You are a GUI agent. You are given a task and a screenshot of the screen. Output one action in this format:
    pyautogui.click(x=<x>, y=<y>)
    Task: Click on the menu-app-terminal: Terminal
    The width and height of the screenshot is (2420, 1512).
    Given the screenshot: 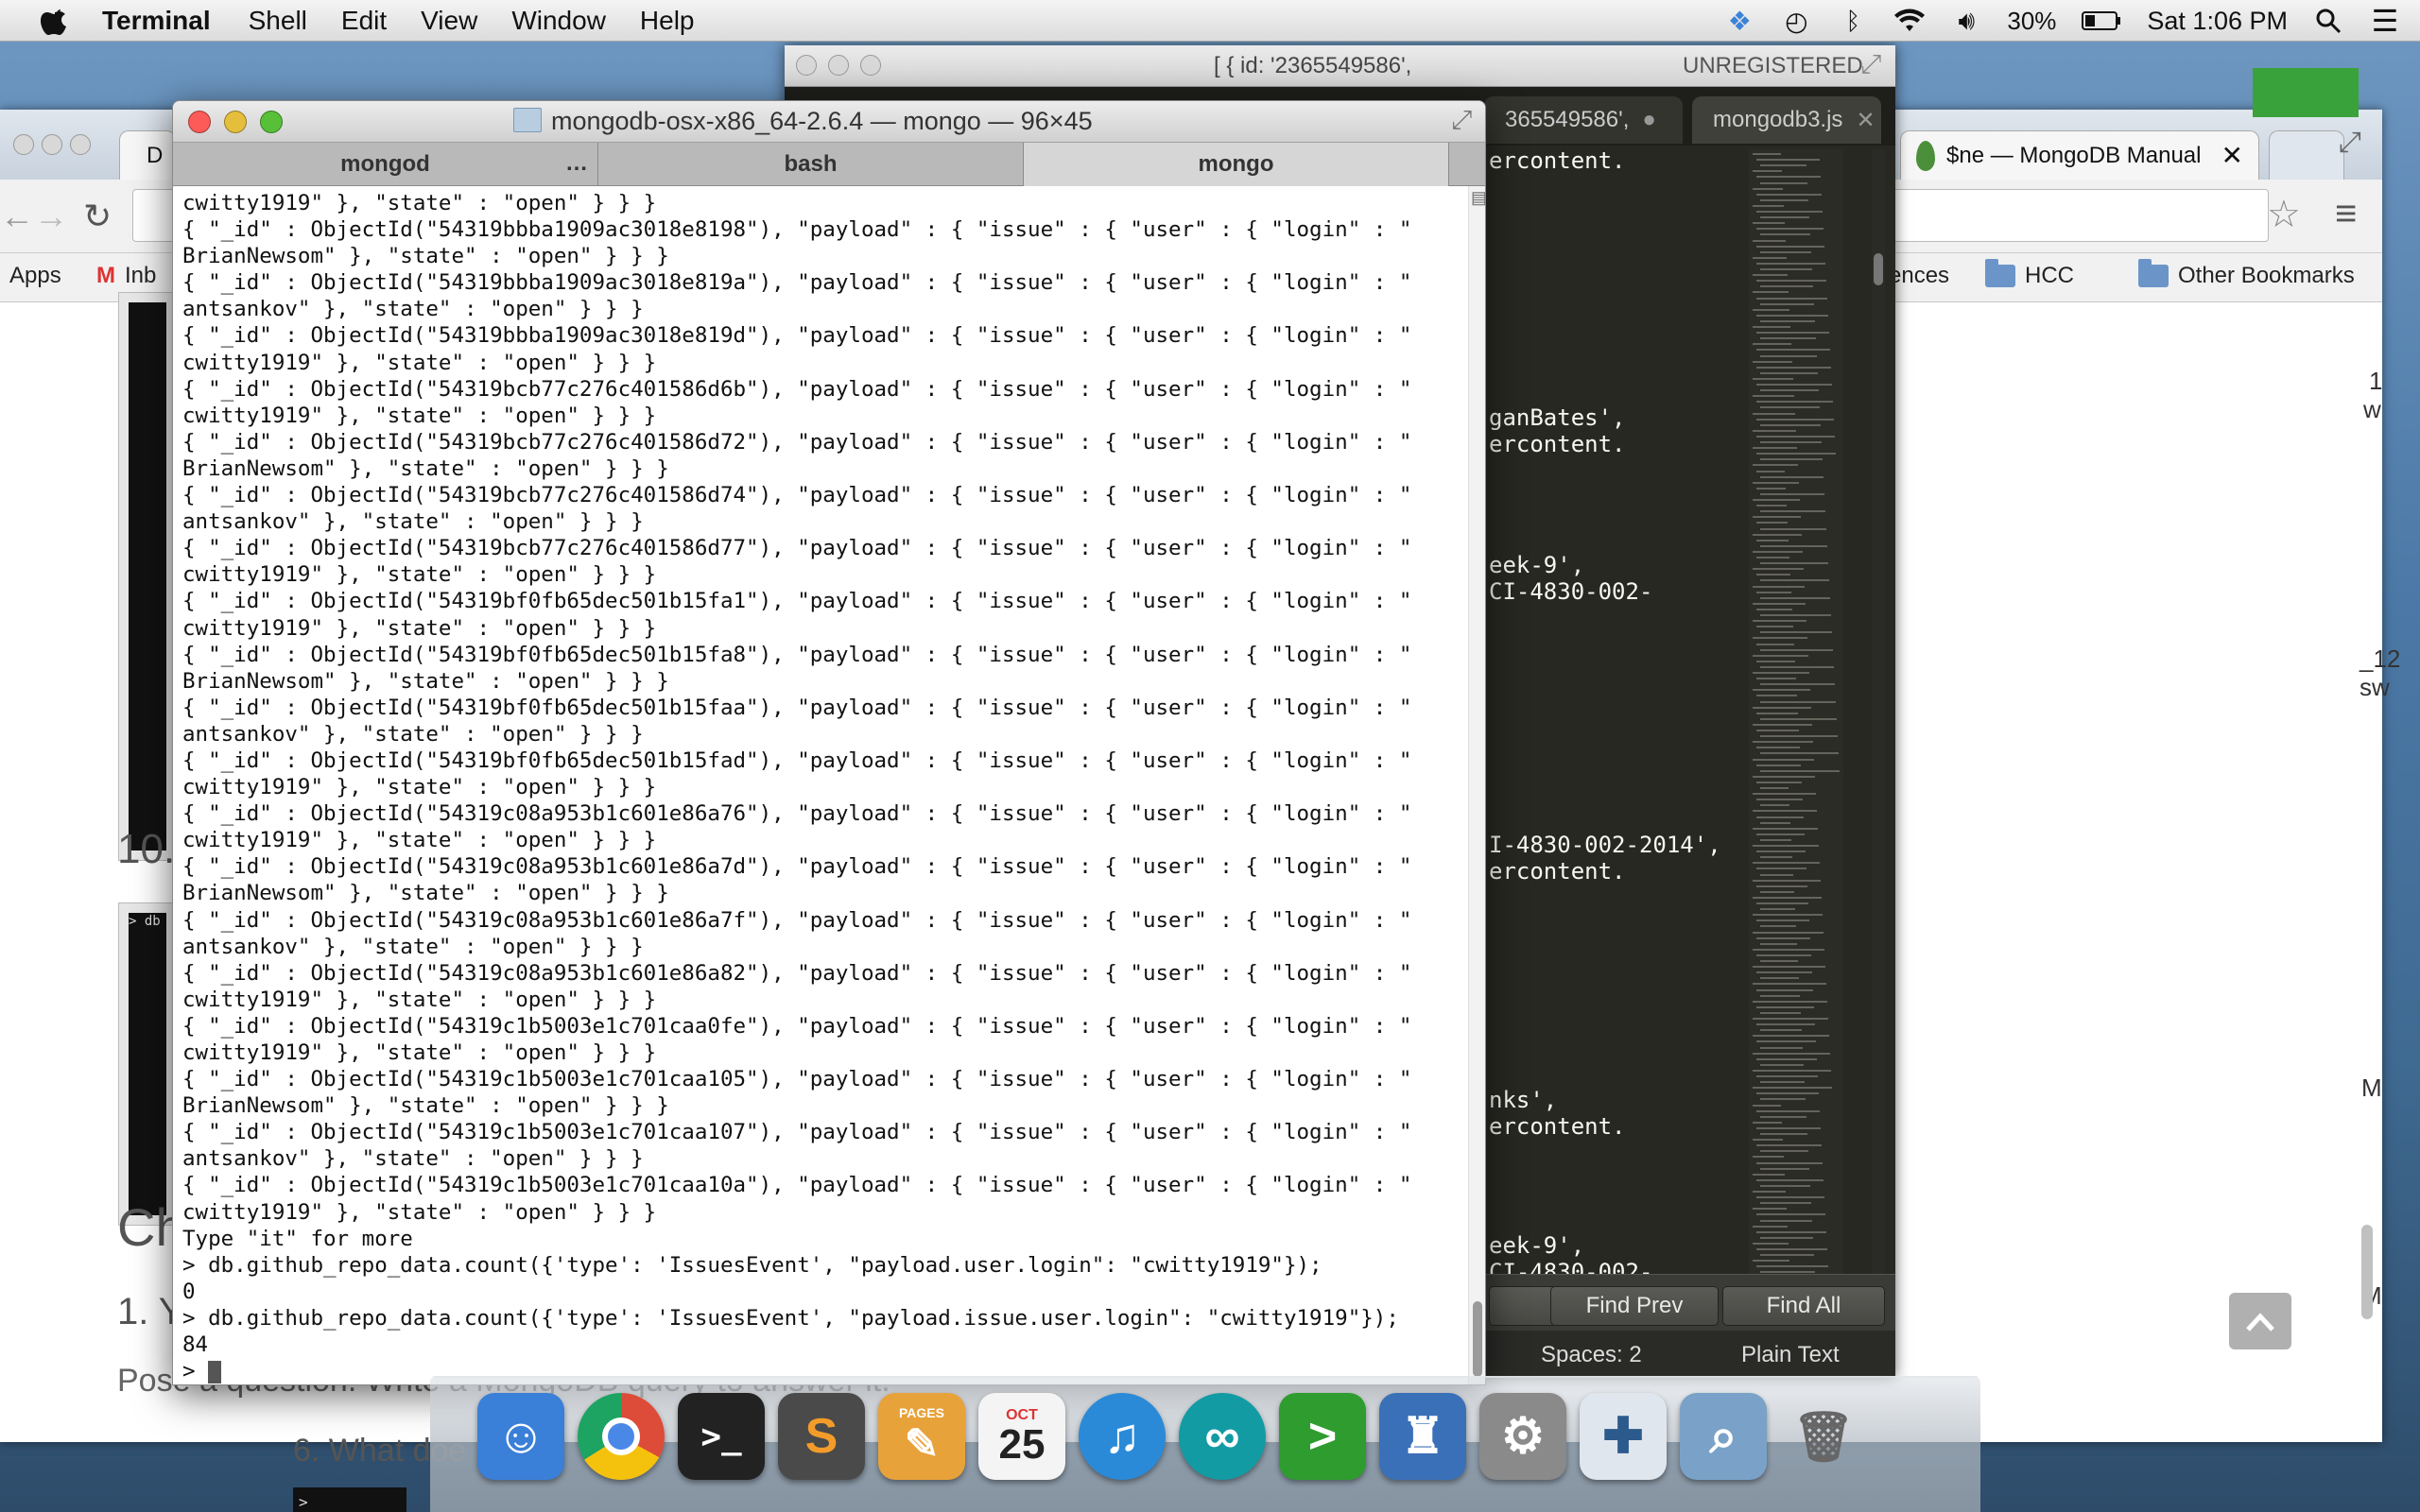 What is the action you would take?
    pyautogui.click(x=156, y=21)
    